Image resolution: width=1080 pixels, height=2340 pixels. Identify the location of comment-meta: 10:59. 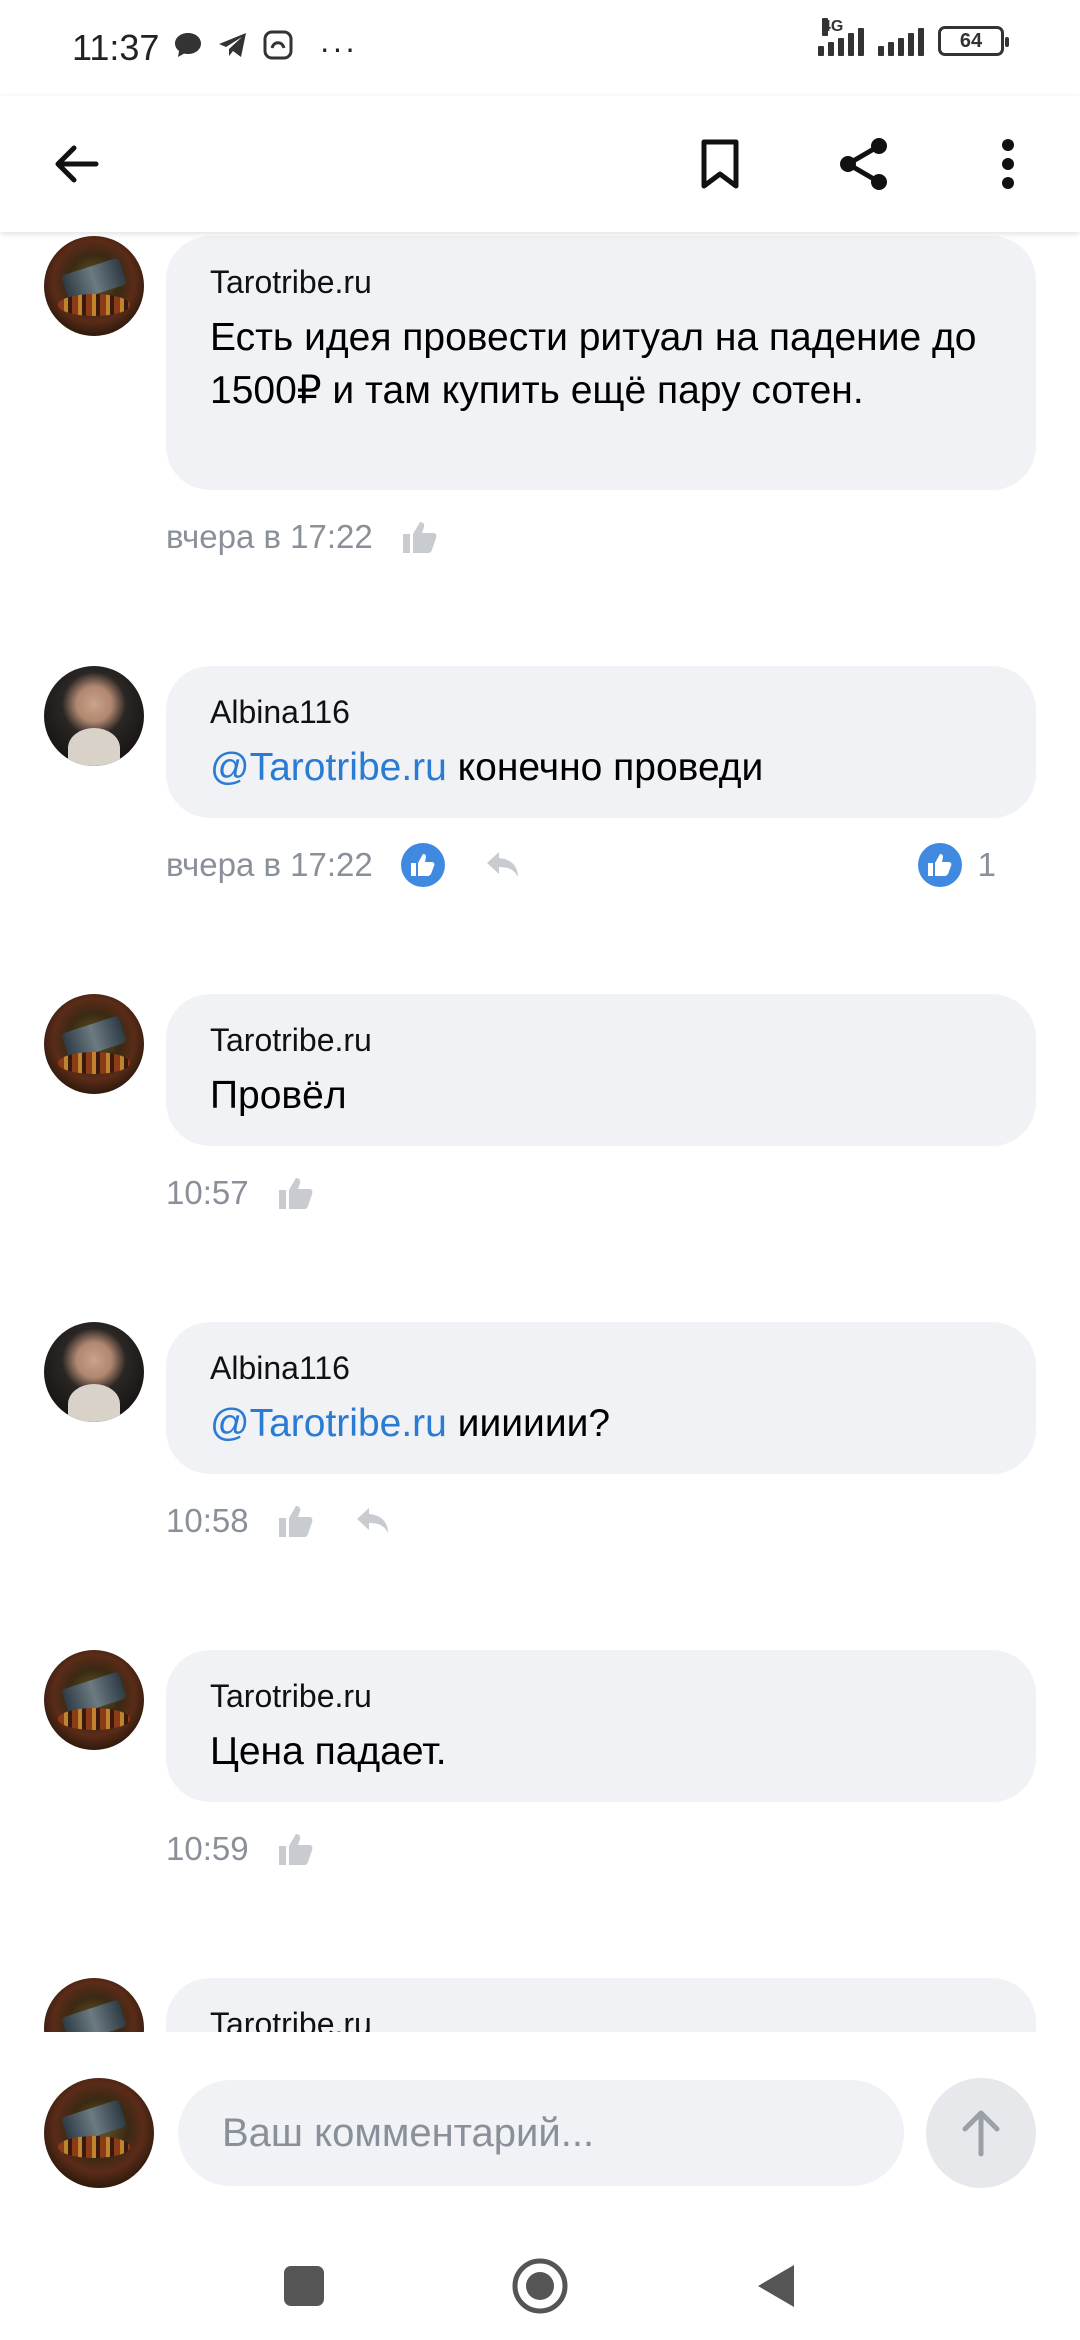
(581, 1849).